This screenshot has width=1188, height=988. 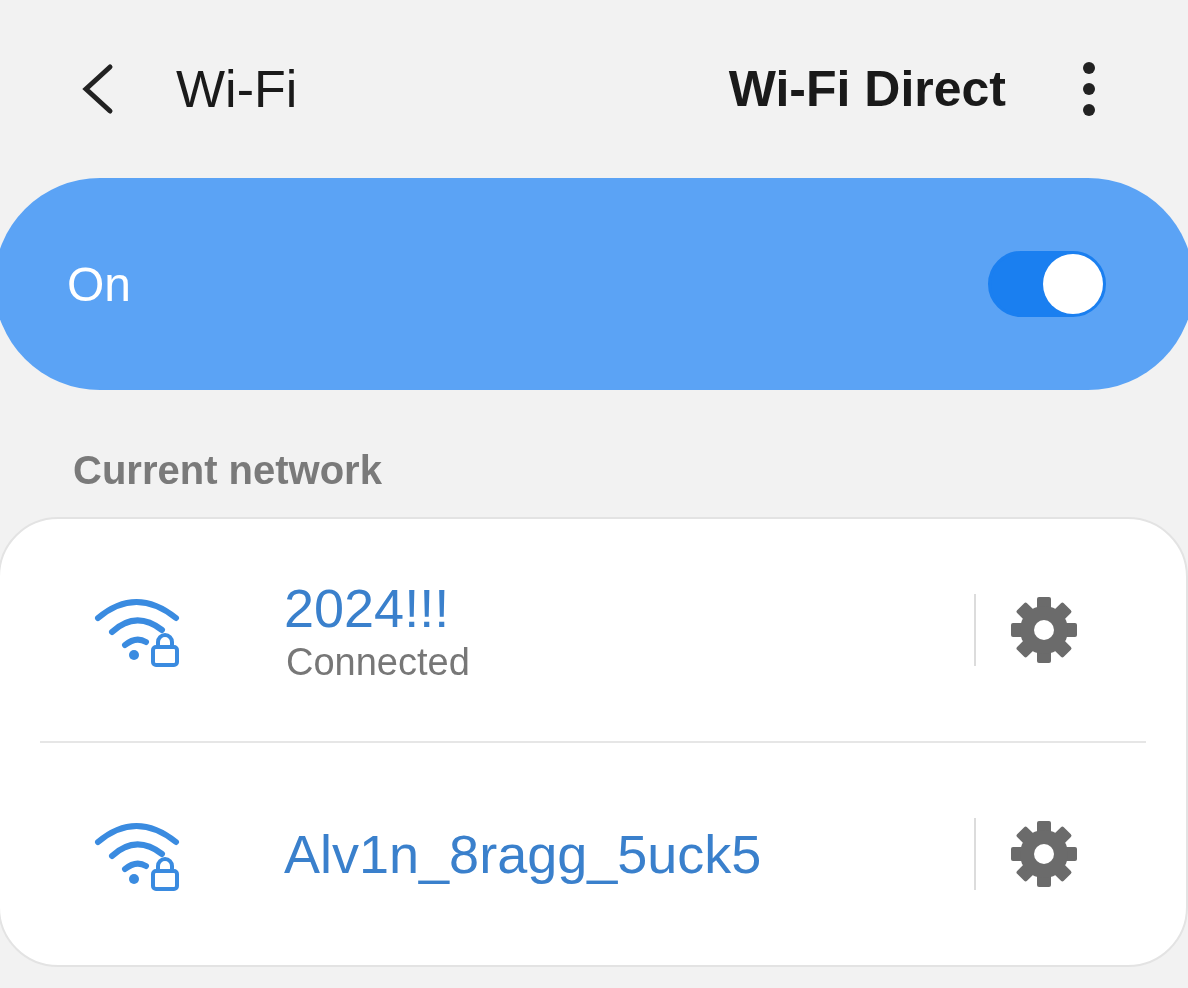 I want to click on network-name: 2024!!!, so click(x=629, y=607).